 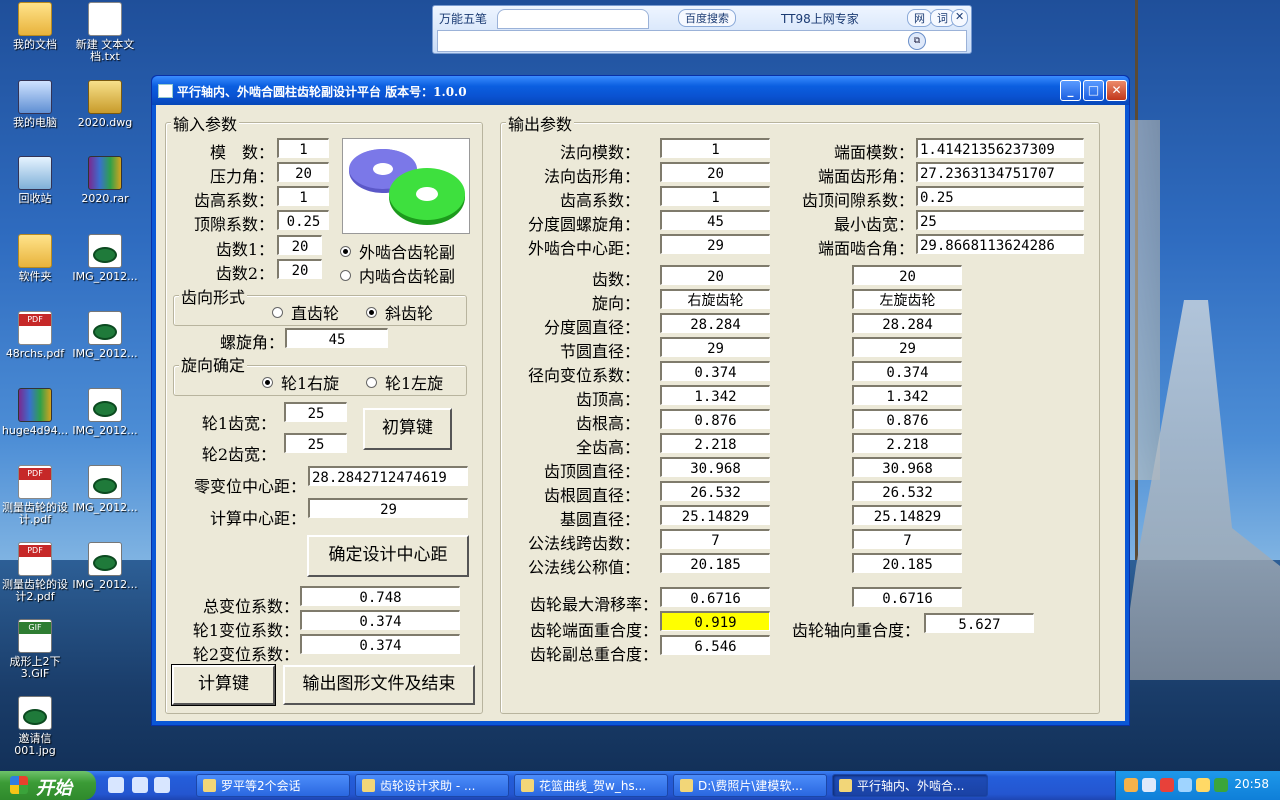 I want to click on gear2-field: 30.968, so click(x=907, y=467).